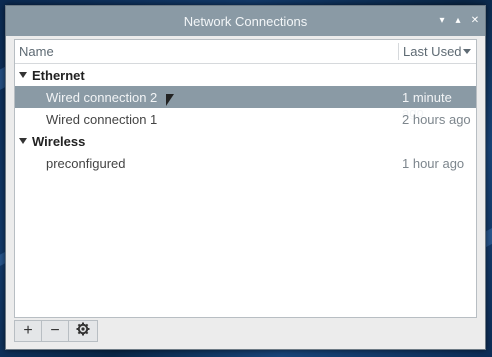  I want to click on title-bar: Network Connections ▾ ▴ ✕, so click(245, 21).